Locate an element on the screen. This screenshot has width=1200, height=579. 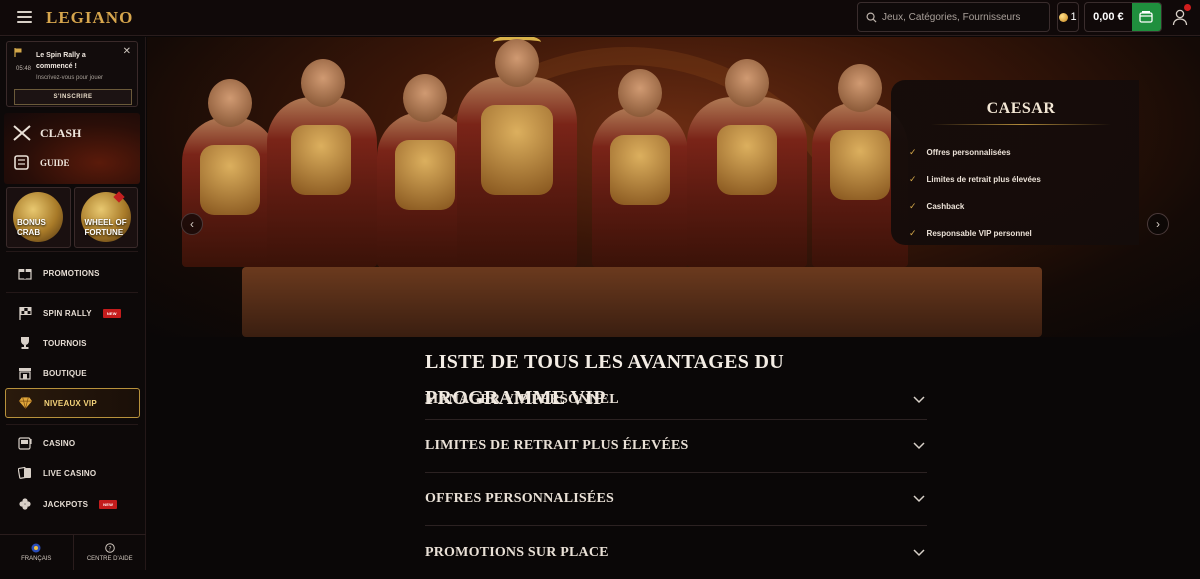
help-center-link: ? CENTRE D'AIDE is located at coordinates (110, 552).